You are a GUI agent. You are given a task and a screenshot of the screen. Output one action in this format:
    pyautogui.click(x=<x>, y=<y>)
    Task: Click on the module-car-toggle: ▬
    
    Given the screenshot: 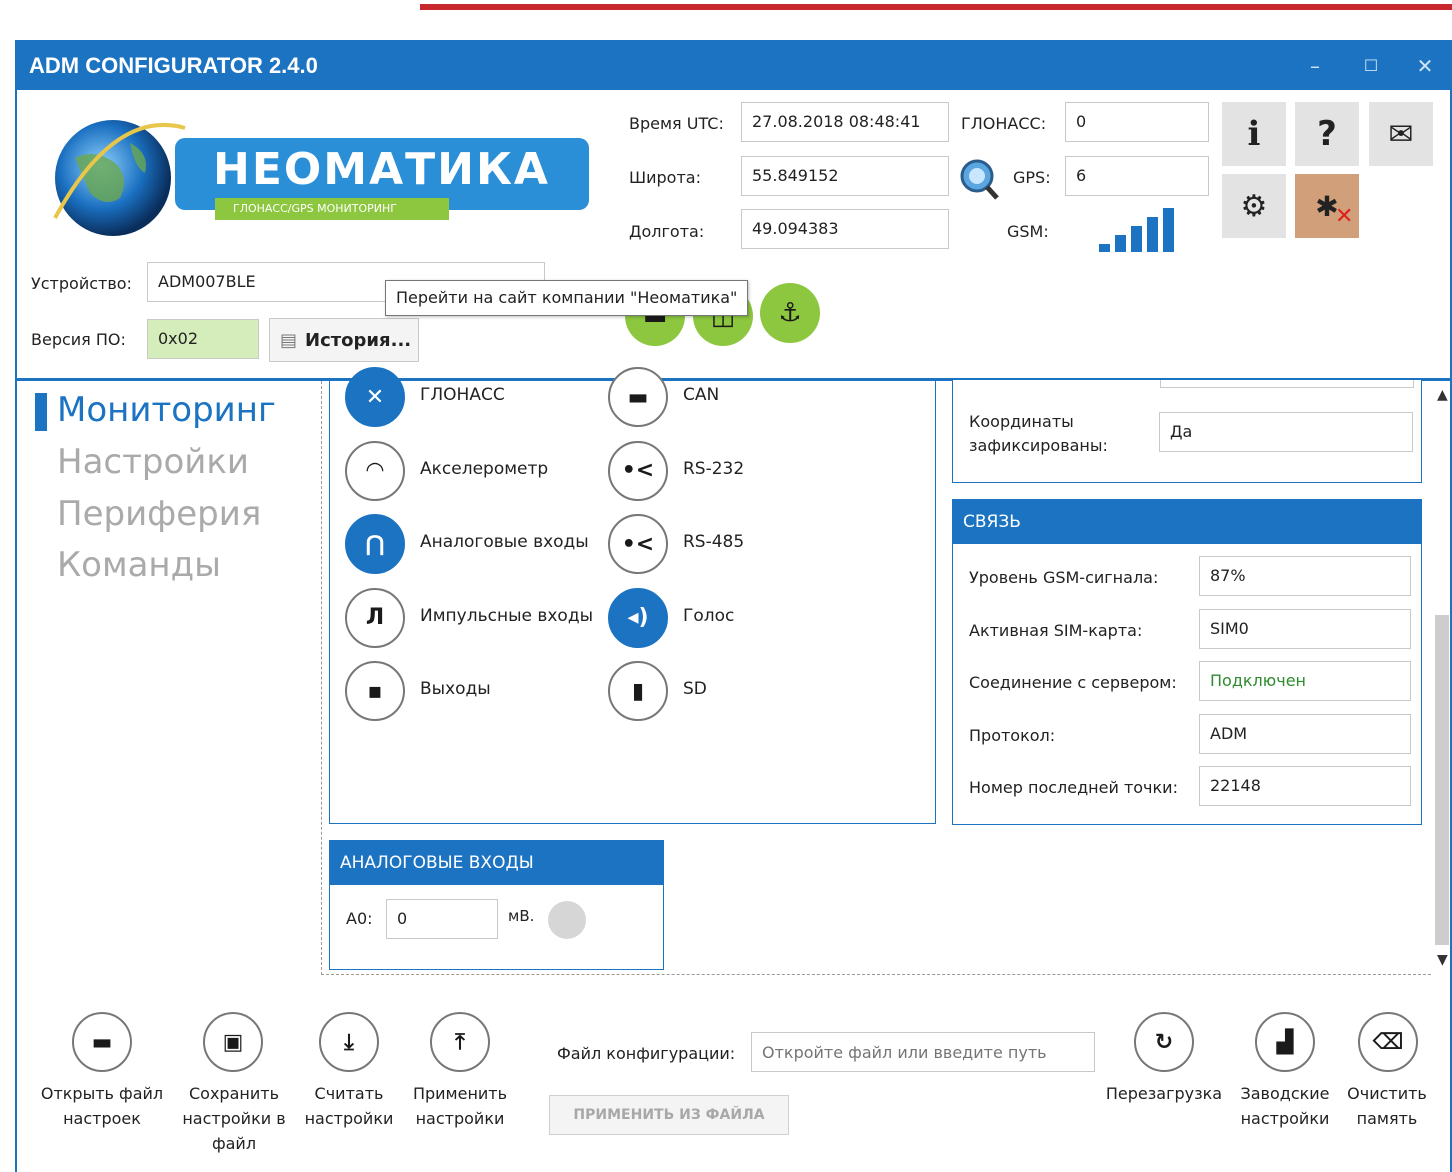 What is the action you would take?
    pyautogui.click(x=638, y=397)
    